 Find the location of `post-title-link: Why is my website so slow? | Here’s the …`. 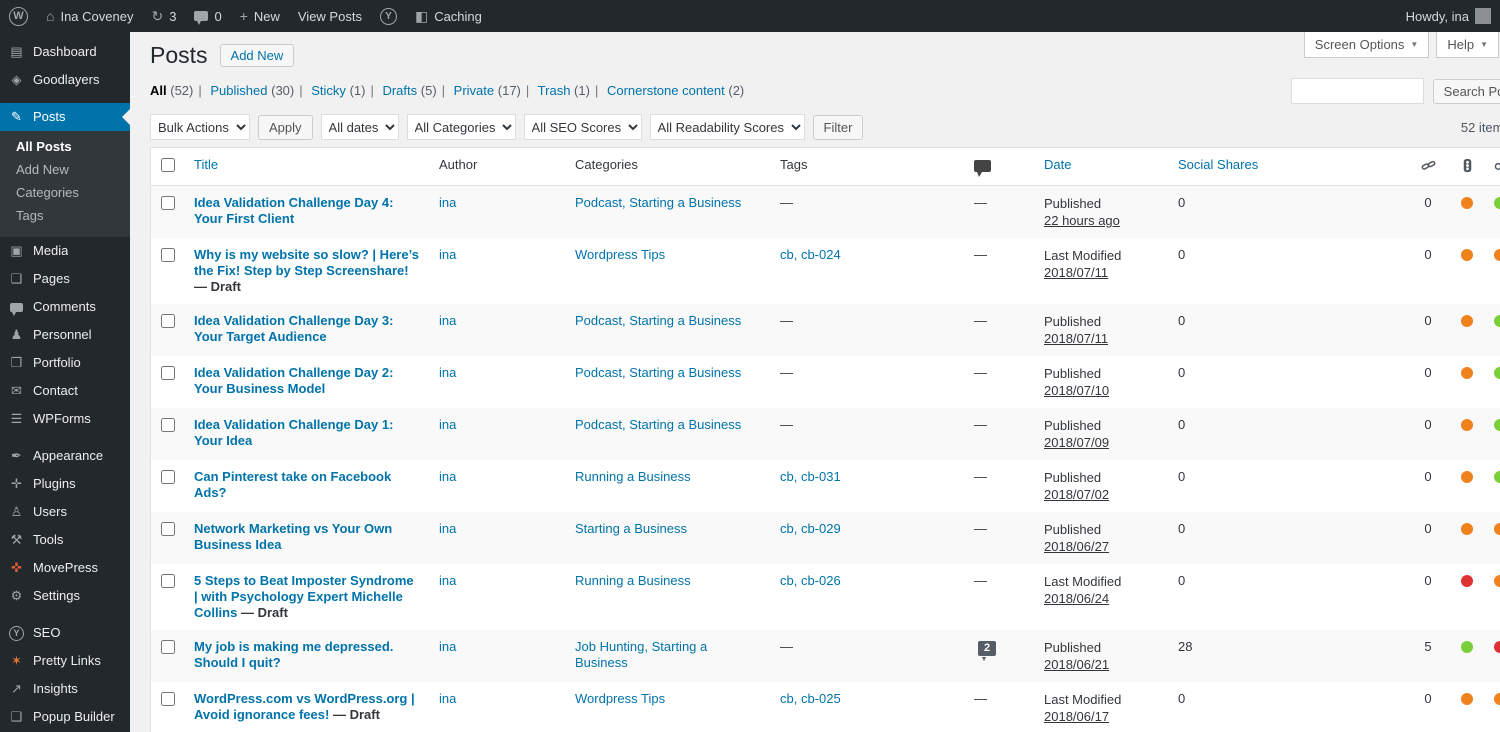

post-title-link: Why is my website so slow? | Here’s the … is located at coordinates (306, 262).